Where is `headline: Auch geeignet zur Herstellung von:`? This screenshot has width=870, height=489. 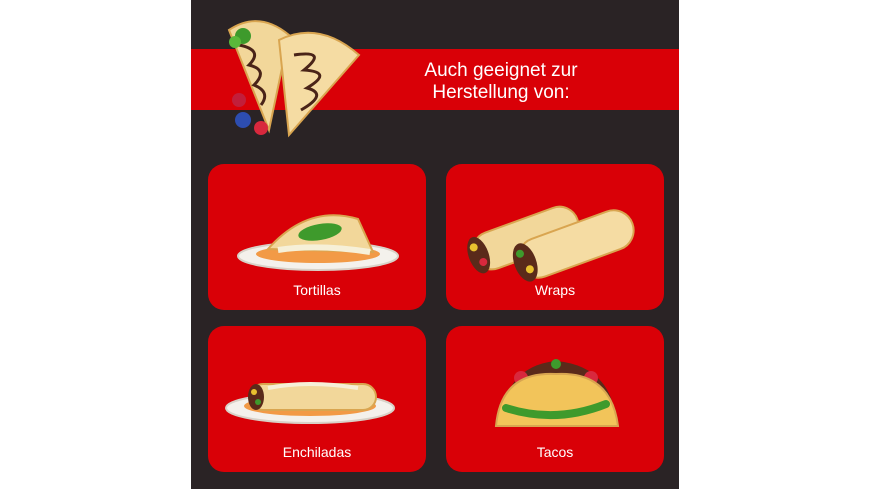
headline: Auch geeignet zur Herstellung von: is located at coordinates (501, 82).